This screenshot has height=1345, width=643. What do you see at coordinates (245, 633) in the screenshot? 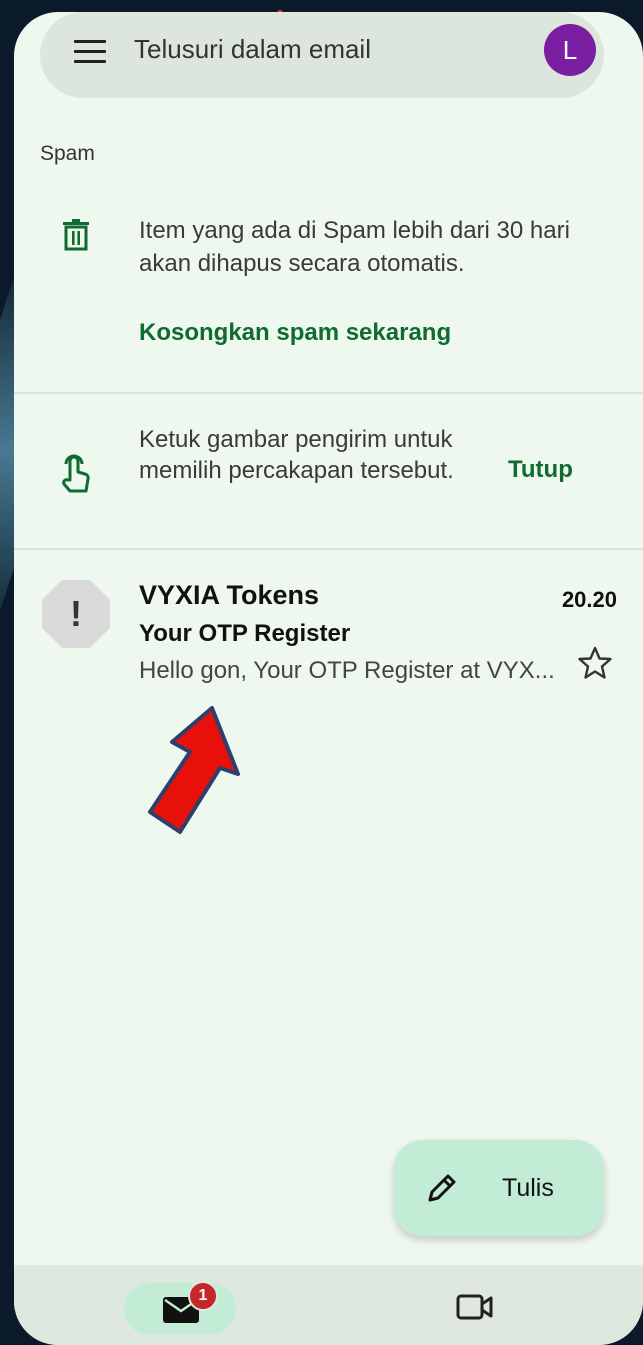
I see `email-subject: Your OTP Register` at bounding box center [245, 633].